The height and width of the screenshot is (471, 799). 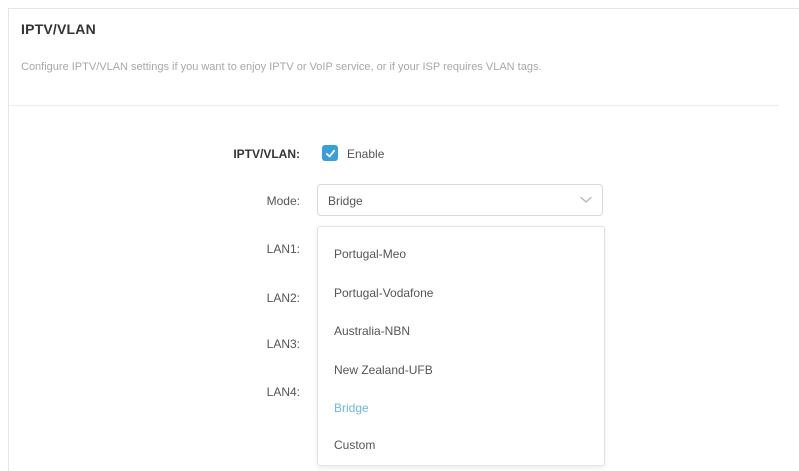 What do you see at coordinates (383, 370) in the screenshot?
I see `mode-option-new-zealand-ufb: New Zealand-UFB` at bounding box center [383, 370].